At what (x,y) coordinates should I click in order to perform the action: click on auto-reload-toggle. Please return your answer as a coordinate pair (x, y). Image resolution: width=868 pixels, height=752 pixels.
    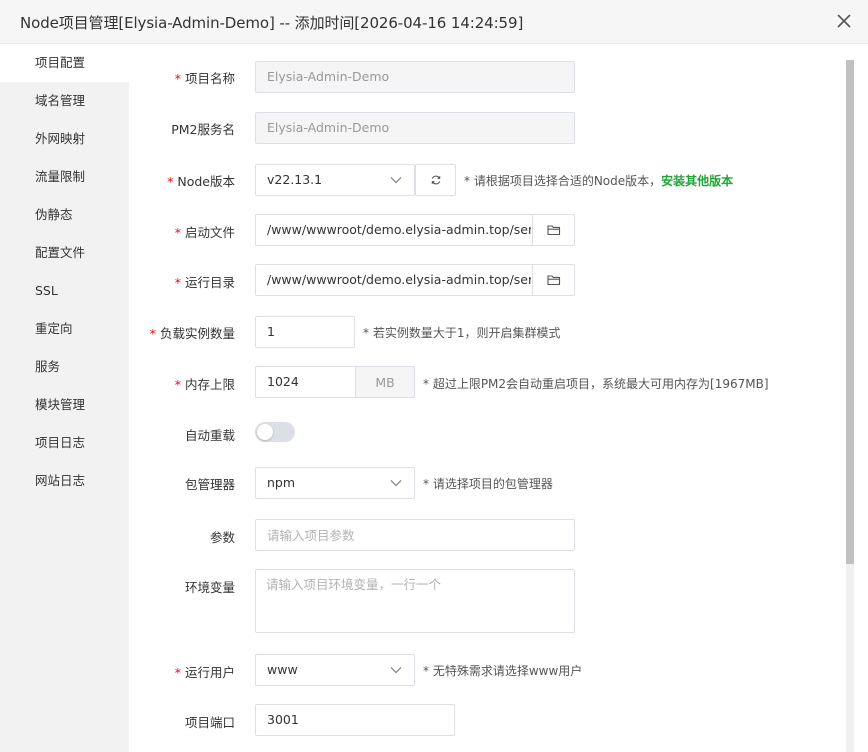
    Looking at the image, I should click on (275, 432).